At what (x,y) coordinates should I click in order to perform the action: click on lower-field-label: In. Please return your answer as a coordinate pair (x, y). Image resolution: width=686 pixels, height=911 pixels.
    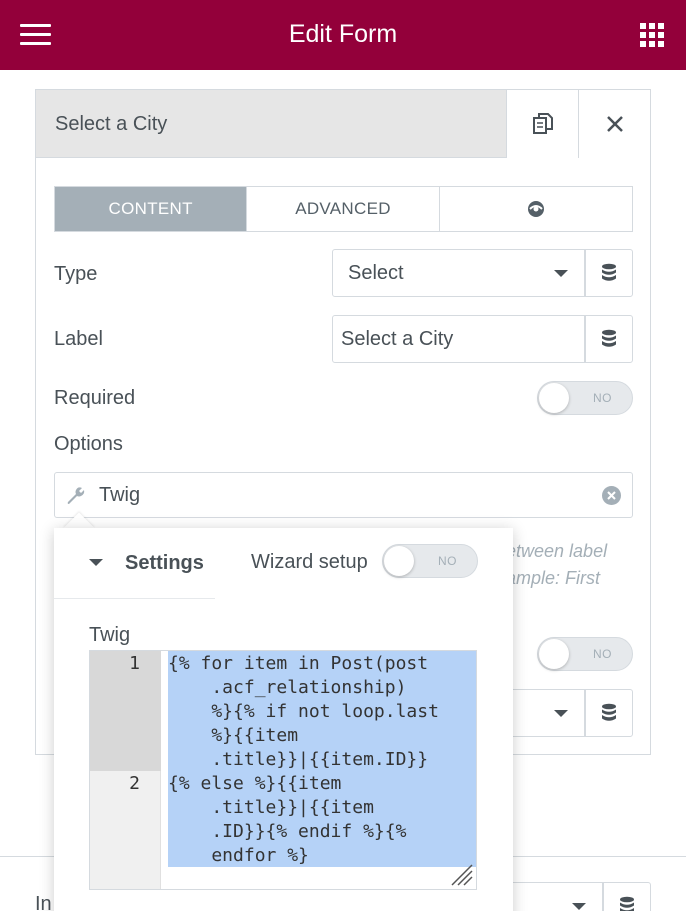
    Looking at the image, I should click on (43, 902).